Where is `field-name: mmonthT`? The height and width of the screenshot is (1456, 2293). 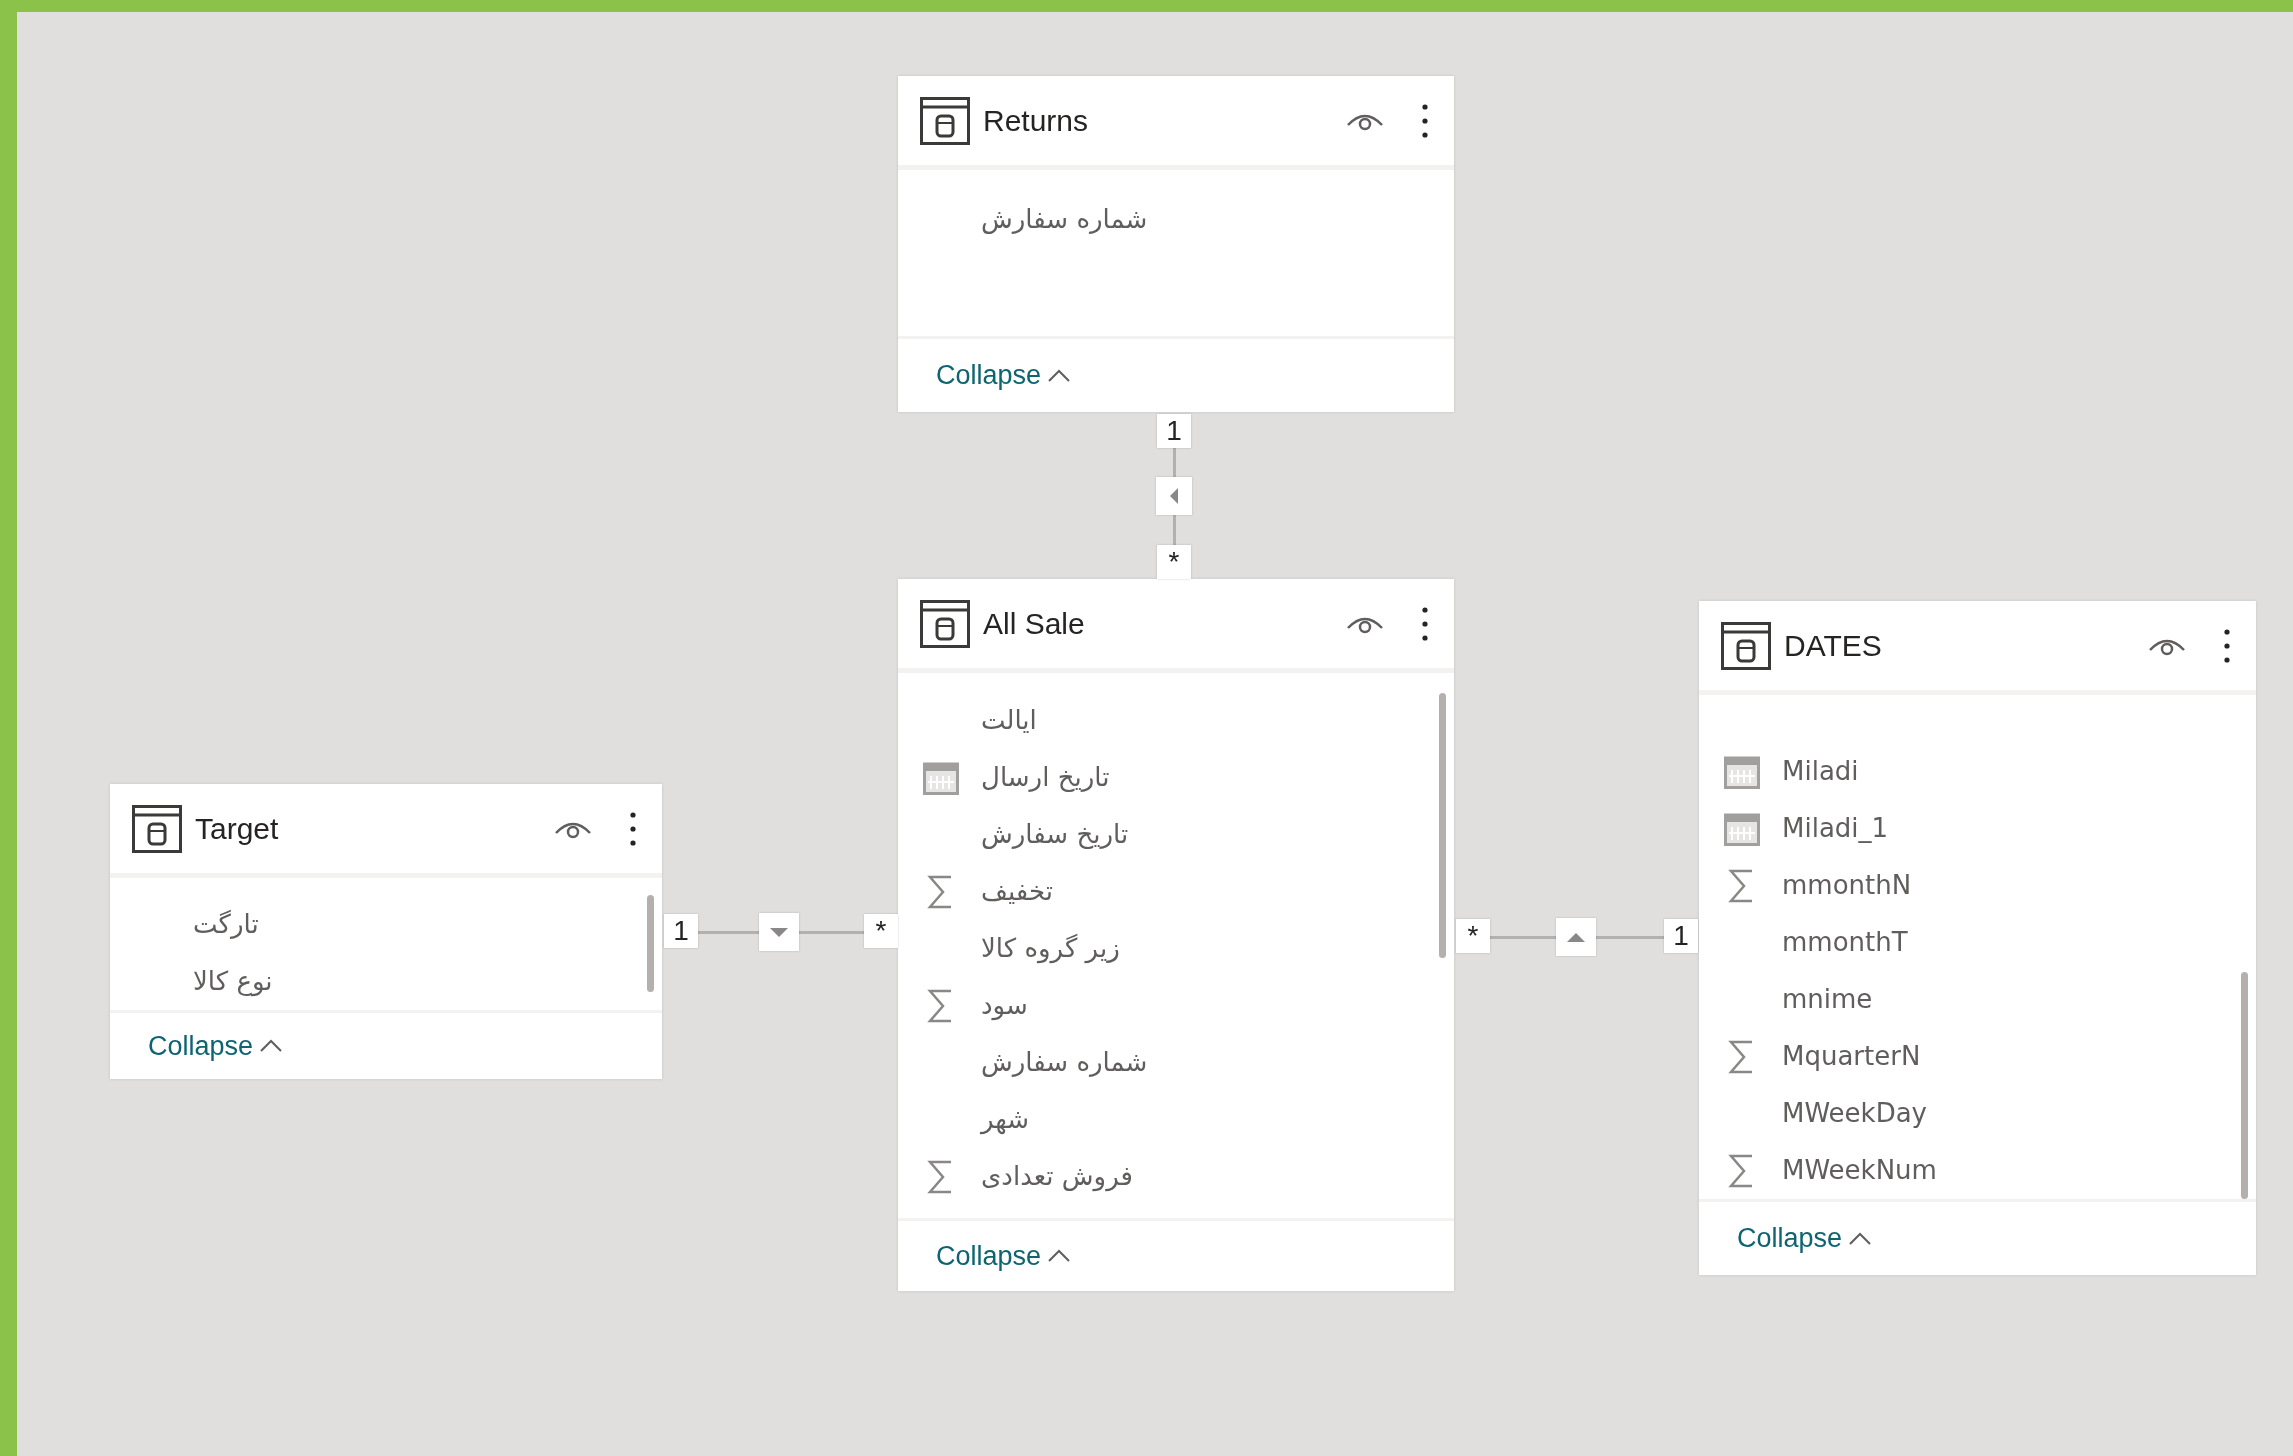
field-name: mmonthT is located at coordinates (1845, 942).